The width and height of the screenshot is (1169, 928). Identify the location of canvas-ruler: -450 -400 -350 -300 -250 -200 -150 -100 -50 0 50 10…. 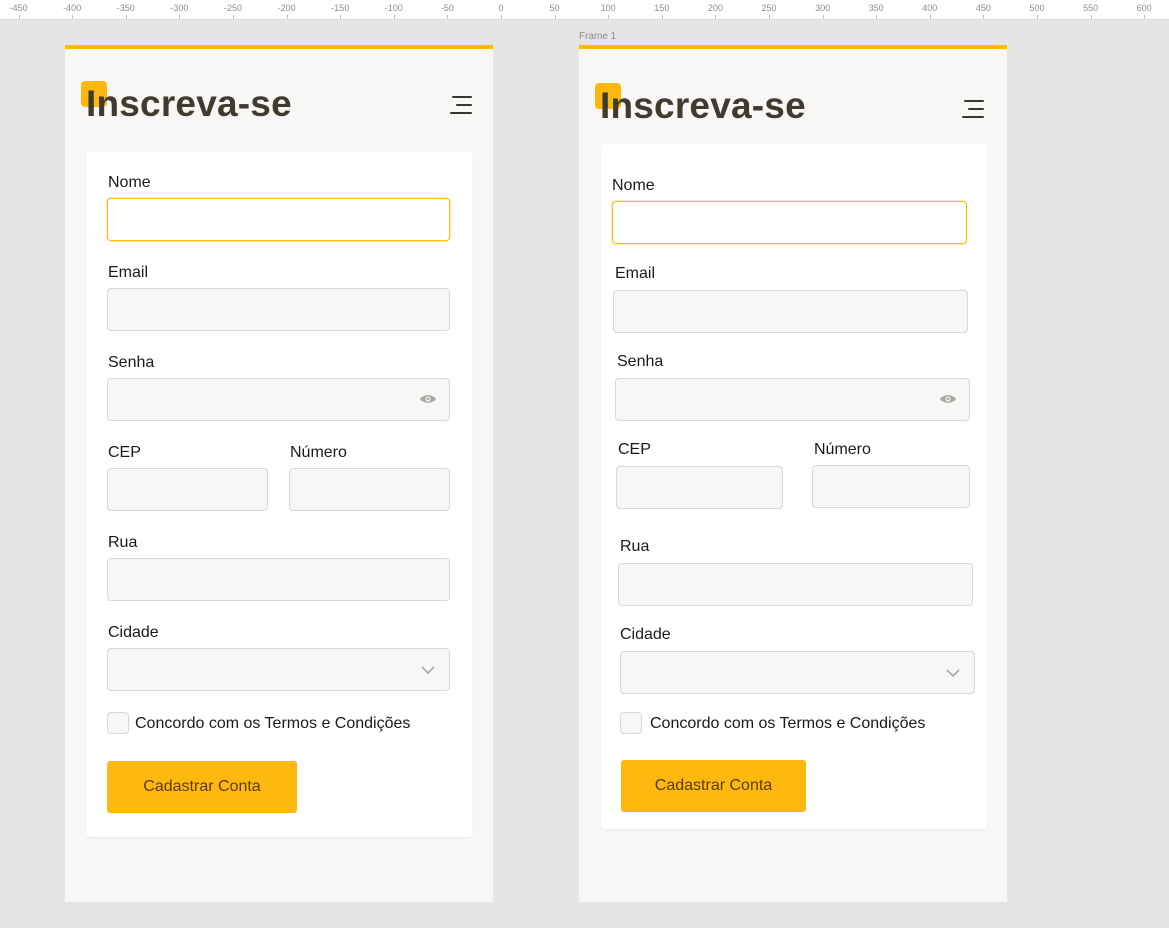
(584, 10).